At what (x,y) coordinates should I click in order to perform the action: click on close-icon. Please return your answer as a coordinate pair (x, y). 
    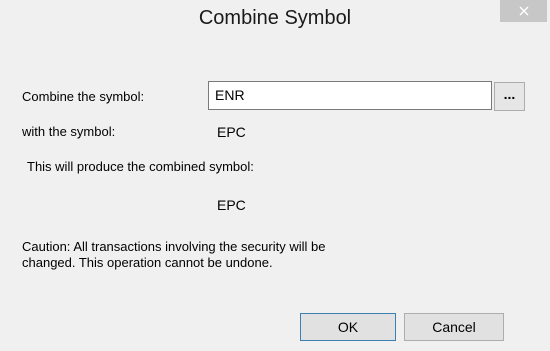
    Looking at the image, I should click on (524, 11).